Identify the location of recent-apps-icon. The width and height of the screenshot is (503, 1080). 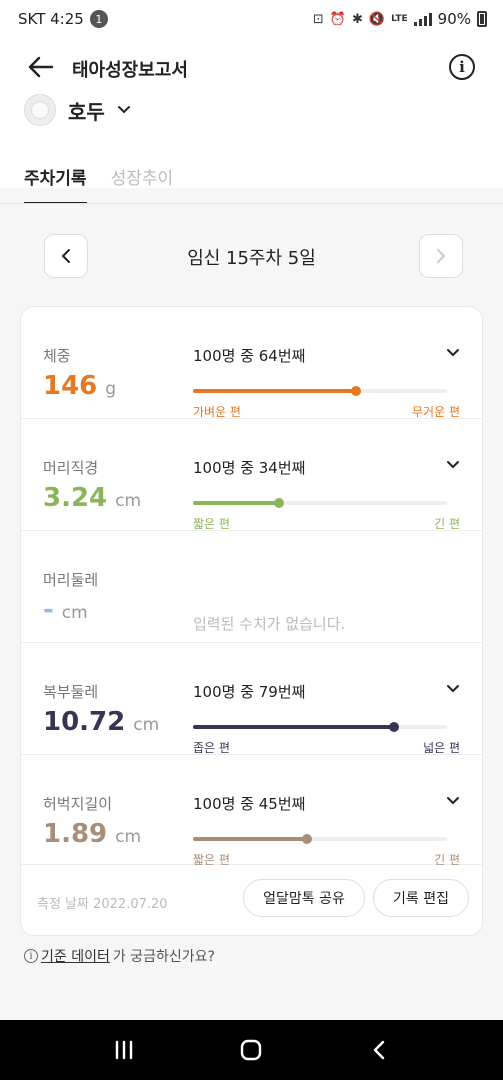
(124, 1050).